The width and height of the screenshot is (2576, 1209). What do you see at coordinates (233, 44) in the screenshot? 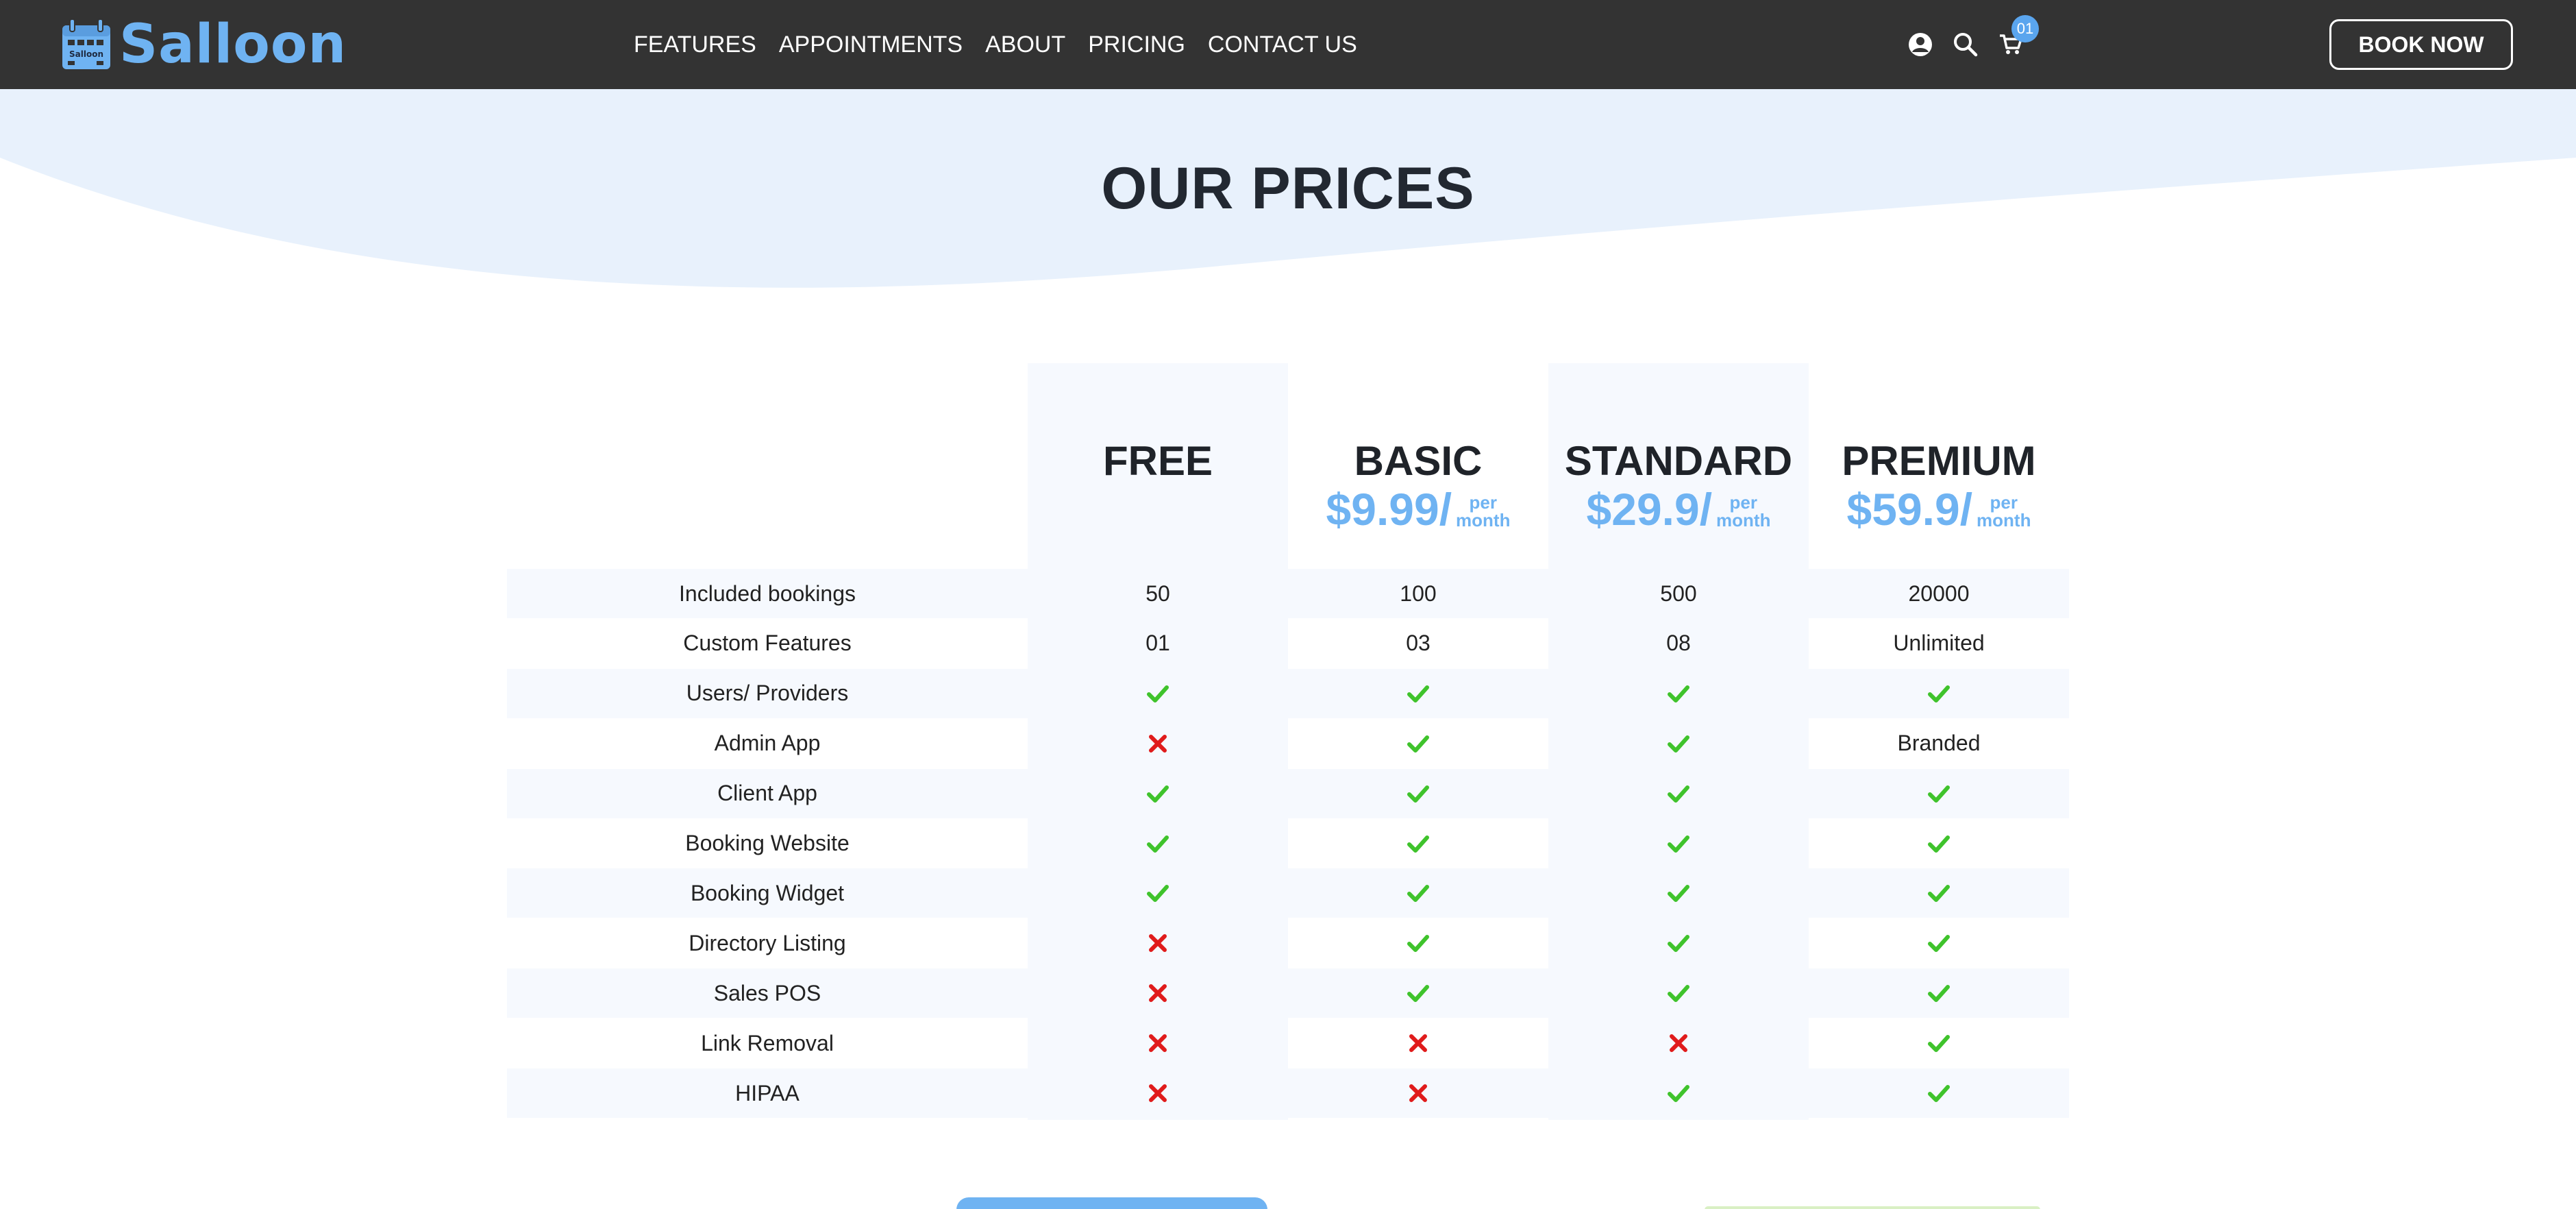
I see `brand-name: Salloon` at bounding box center [233, 44].